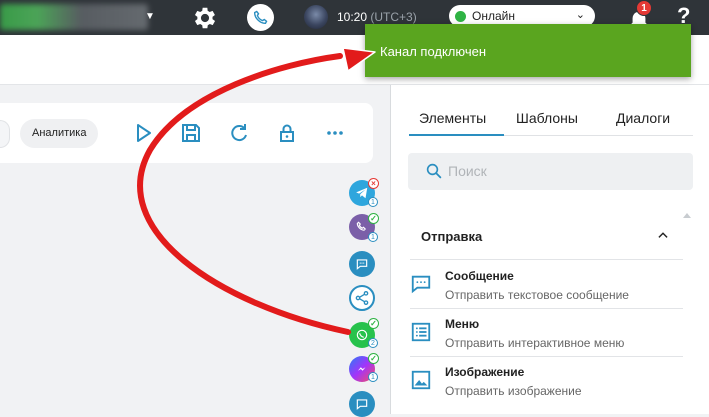 This screenshot has height=417, width=709. Describe the element at coordinates (537, 295) in the screenshot. I see `item-subtitle: Отправить текстовое сообщение` at that location.